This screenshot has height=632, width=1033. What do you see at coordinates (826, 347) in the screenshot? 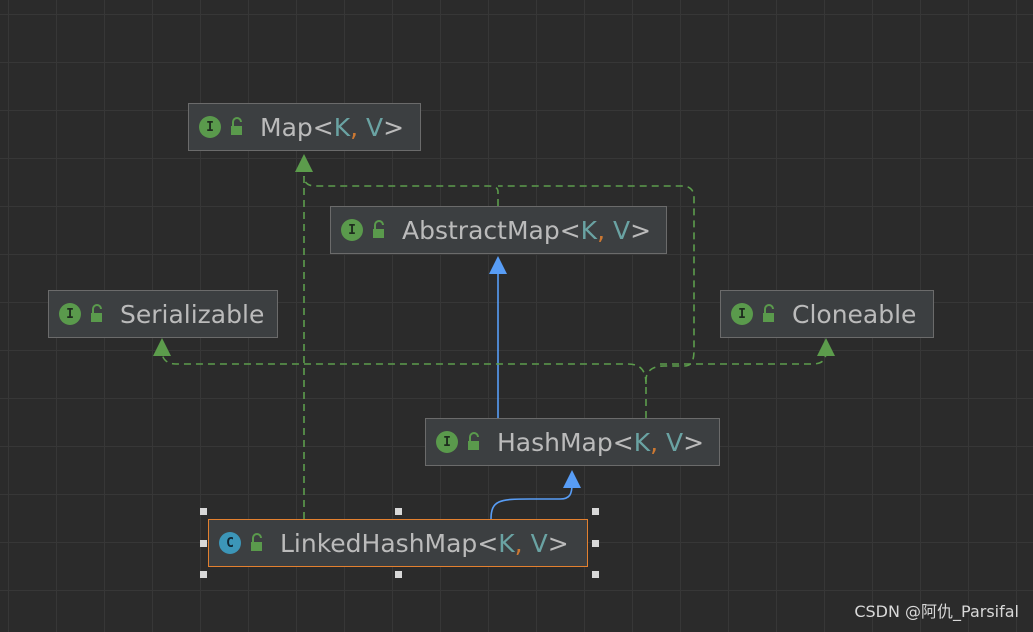
I see `arrowhead-cloneable` at bounding box center [826, 347].